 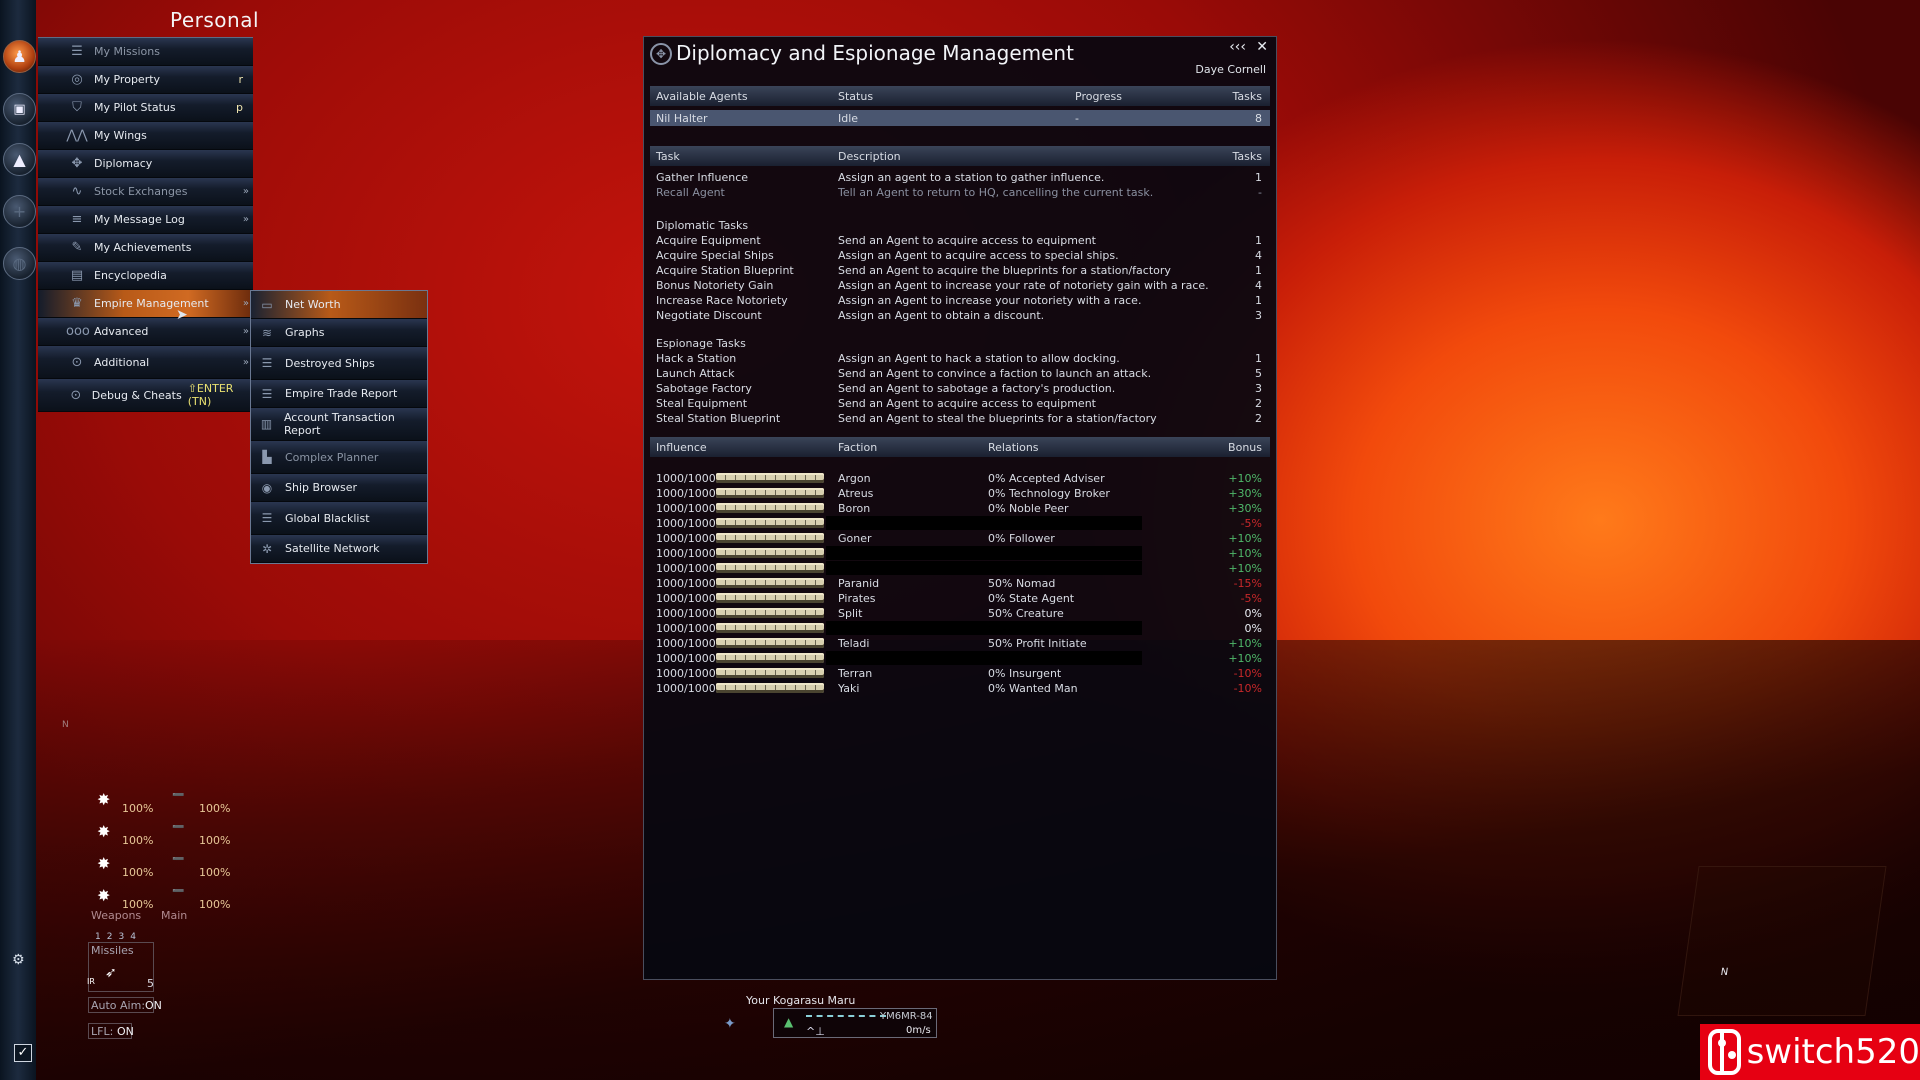 What do you see at coordinates (960, 628) in the screenshot?
I see `influence-row: 1000/1000 0%` at bounding box center [960, 628].